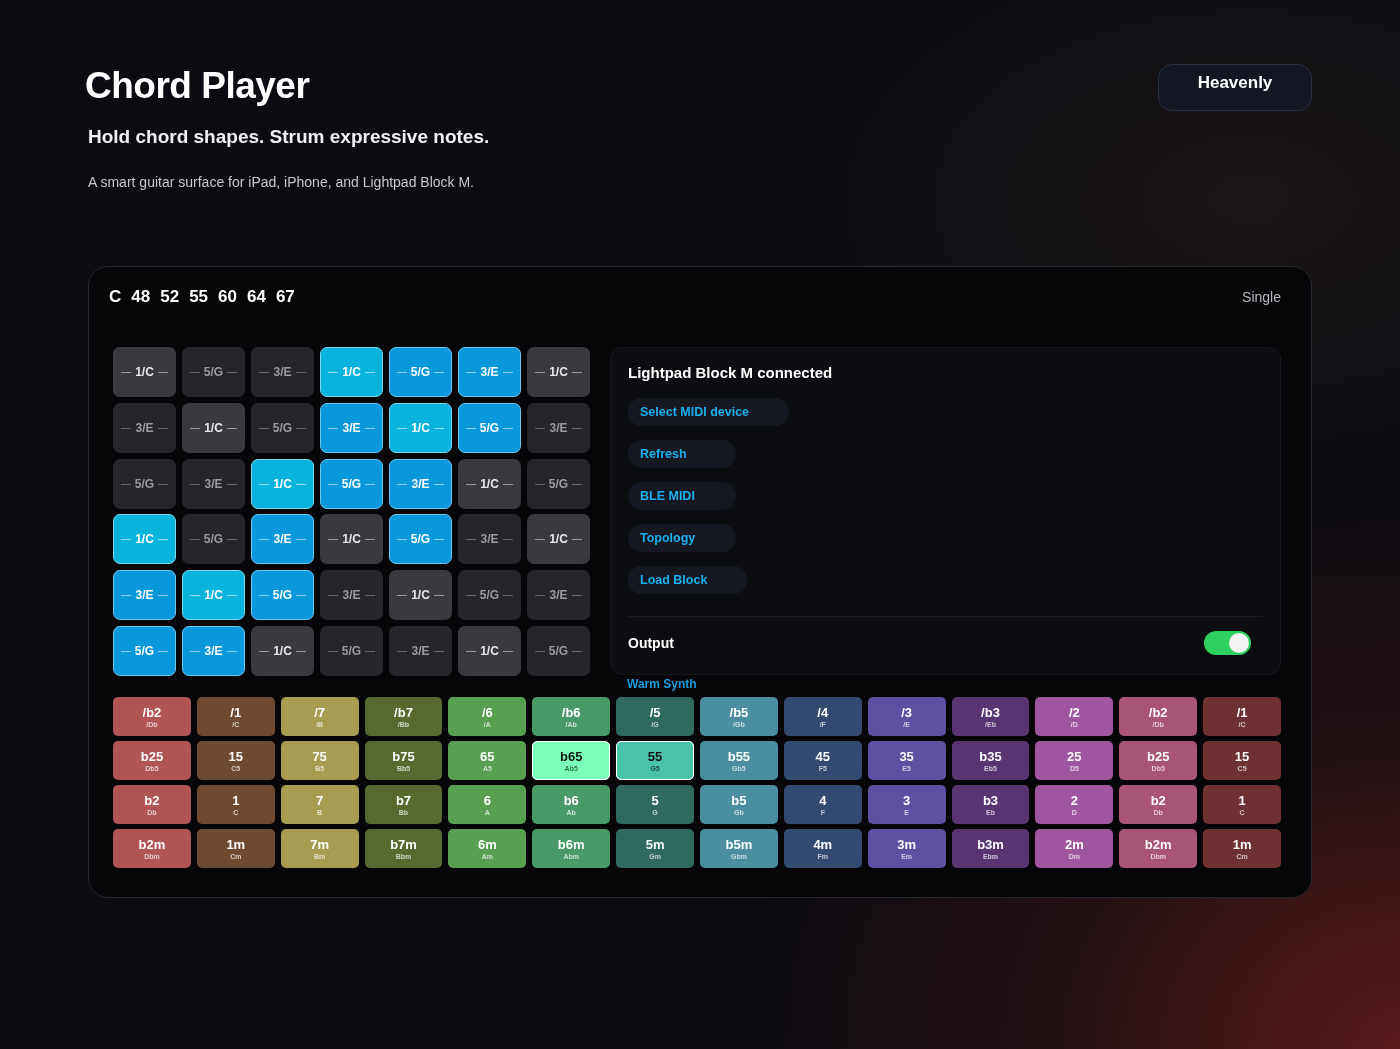 The width and height of the screenshot is (1400, 1049). What do you see at coordinates (115, 297) in the screenshot?
I see `root-note: C` at bounding box center [115, 297].